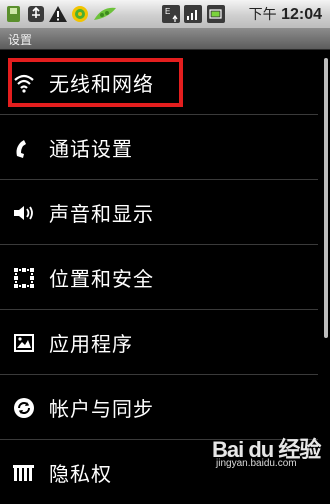 This screenshot has height=504, width=330. What do you see at coordinates (91, 344) in the screenshot?
I see `settings-item-label: 应用程序` at bounding box center [91, 344].